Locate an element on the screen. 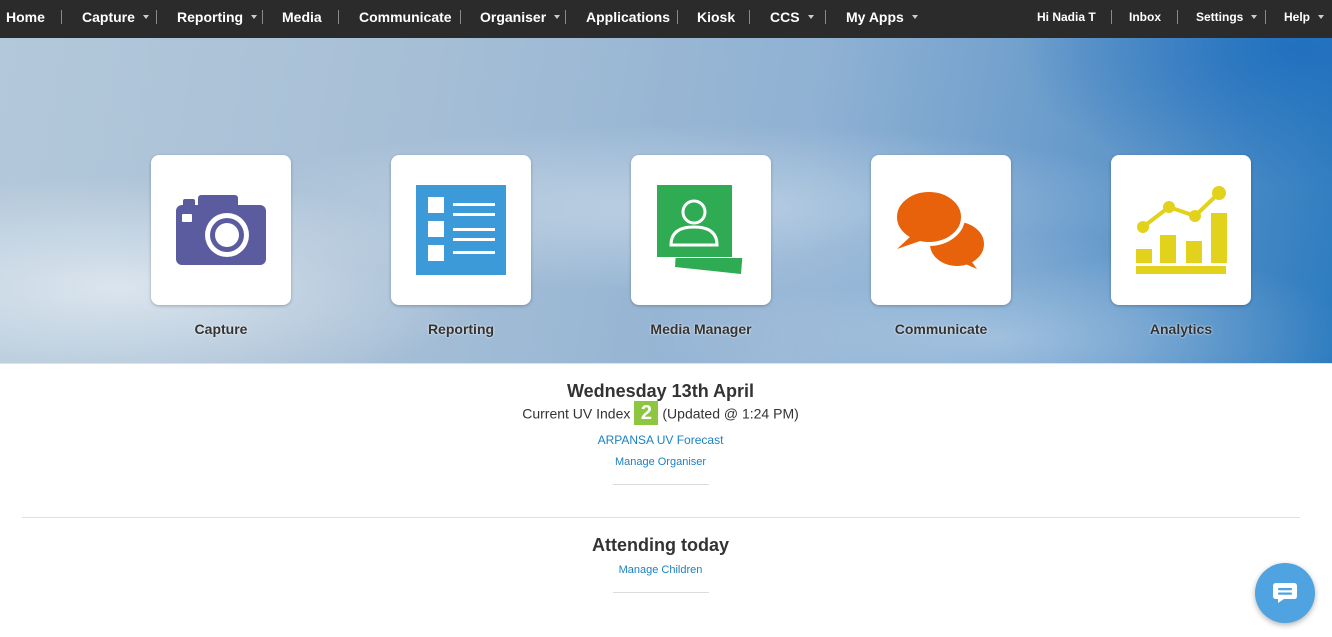 The image size is (1332, 637). nav-organiser: Organiser is located at coordinates (520, 19).